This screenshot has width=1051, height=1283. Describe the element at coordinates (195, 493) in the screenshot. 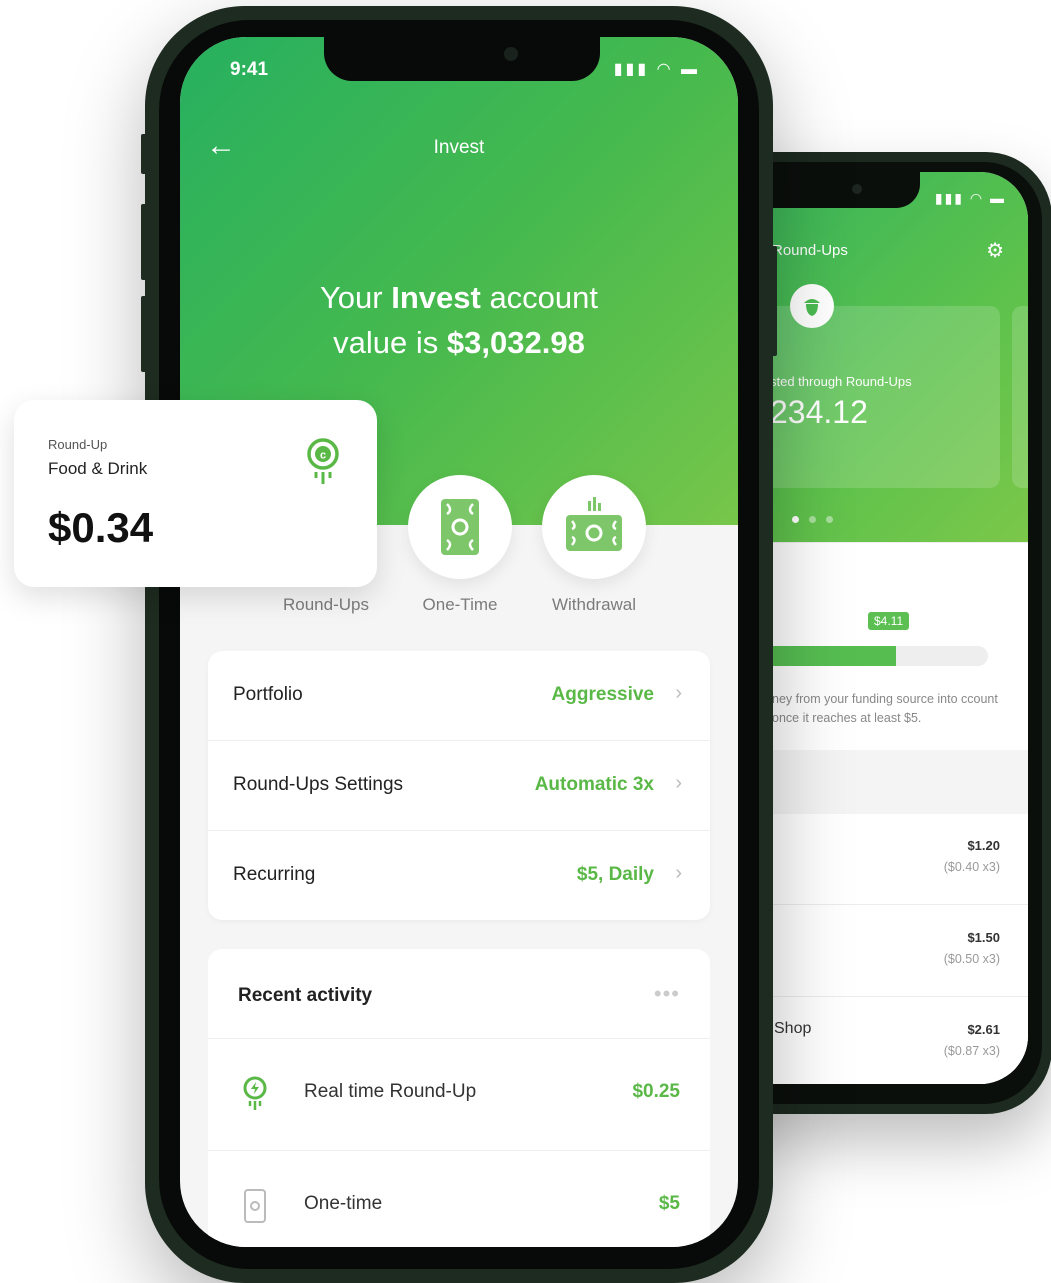

I see `roundup-notification-card: Round-Up Food & Drink $0.34 c` at that location.